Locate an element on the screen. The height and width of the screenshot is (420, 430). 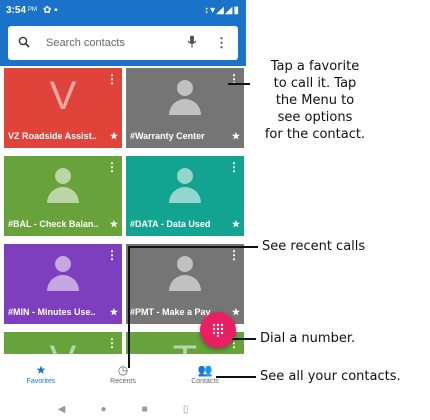
favorite-tile: ⋮ #BAL - Check Balan.. ★ is located at coordinates (63, 196).